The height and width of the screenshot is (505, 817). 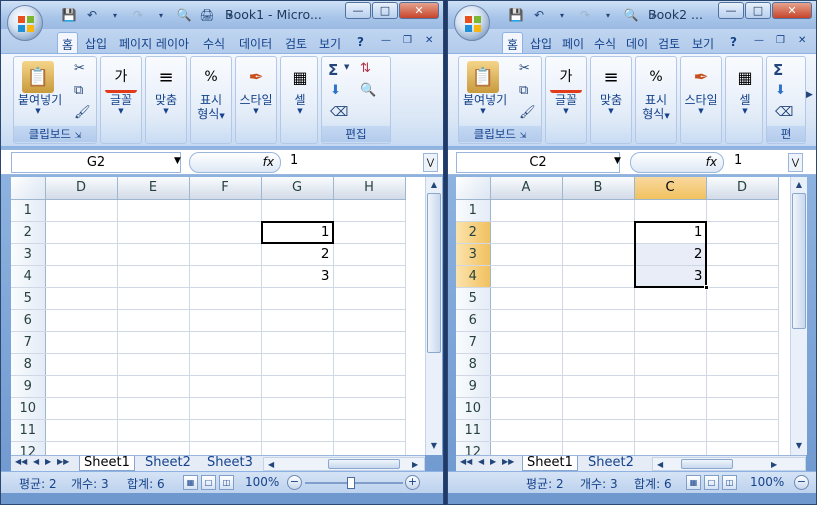 What do you see at coordinates (429, 42) in the screenshot?
I see `ribbon-close-icon: ✕` at bounding box center [429, 42].